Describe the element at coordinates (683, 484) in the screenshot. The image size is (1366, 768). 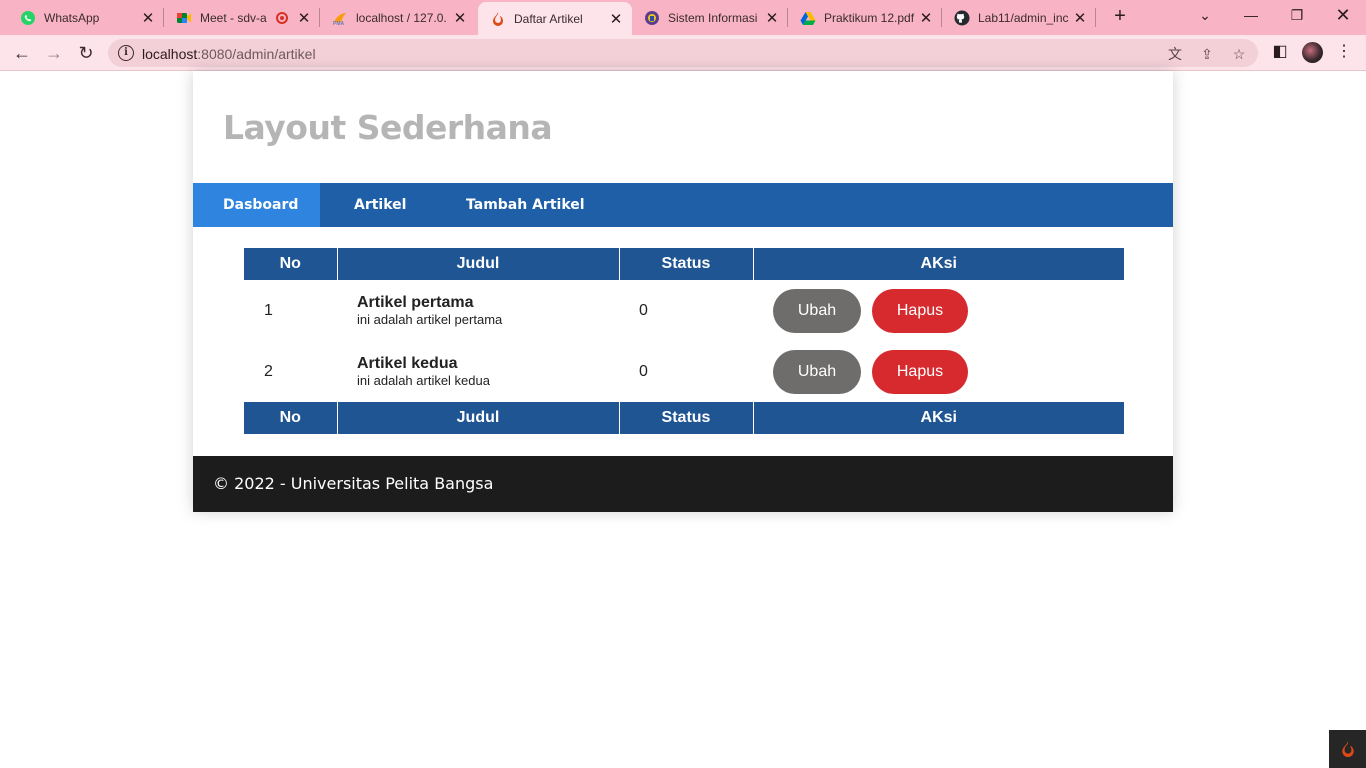
I see `site-footer: © 2022 - Universitas Pelita Bangsa` at that location.